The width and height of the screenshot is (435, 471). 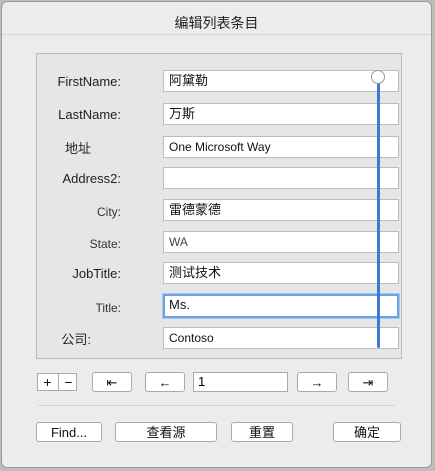 I want to click on remove-record-button: −, so click(x=68, y=382).